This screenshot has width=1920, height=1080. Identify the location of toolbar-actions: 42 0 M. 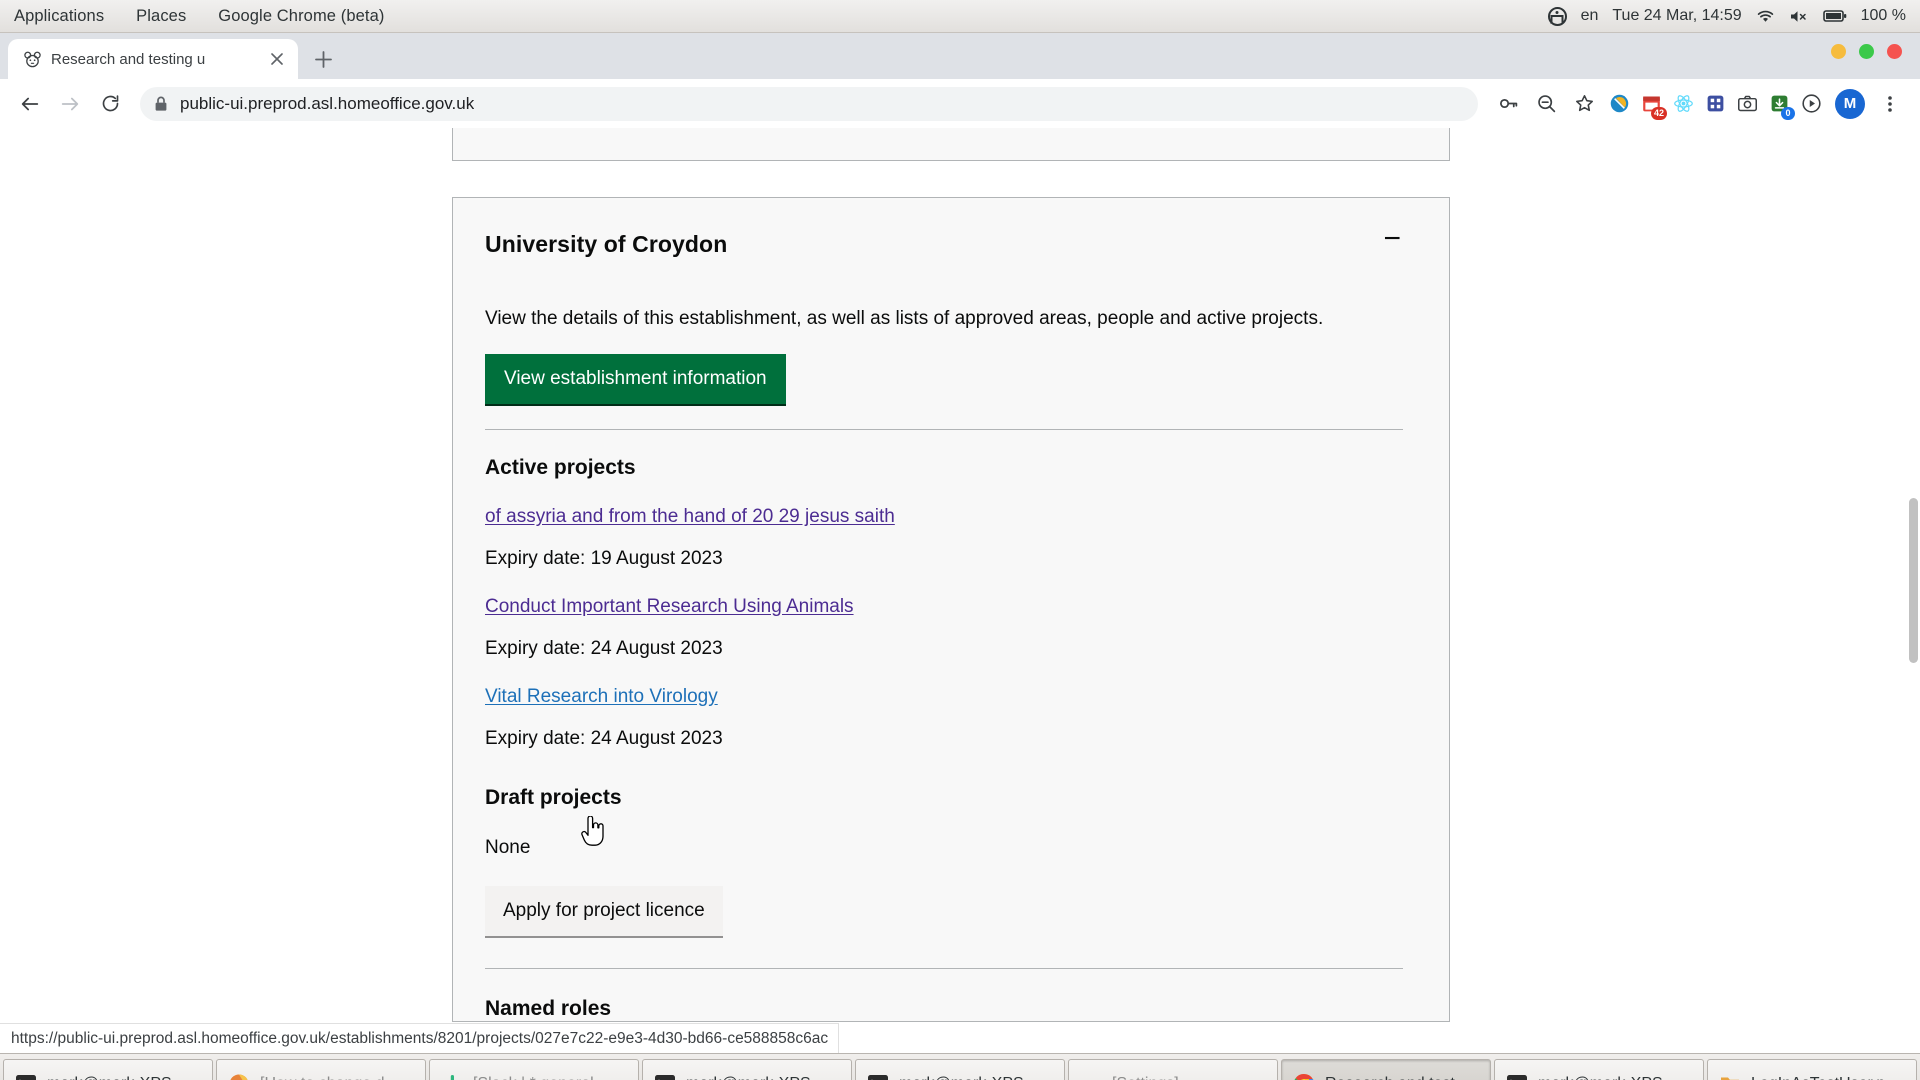
(1699, 104).